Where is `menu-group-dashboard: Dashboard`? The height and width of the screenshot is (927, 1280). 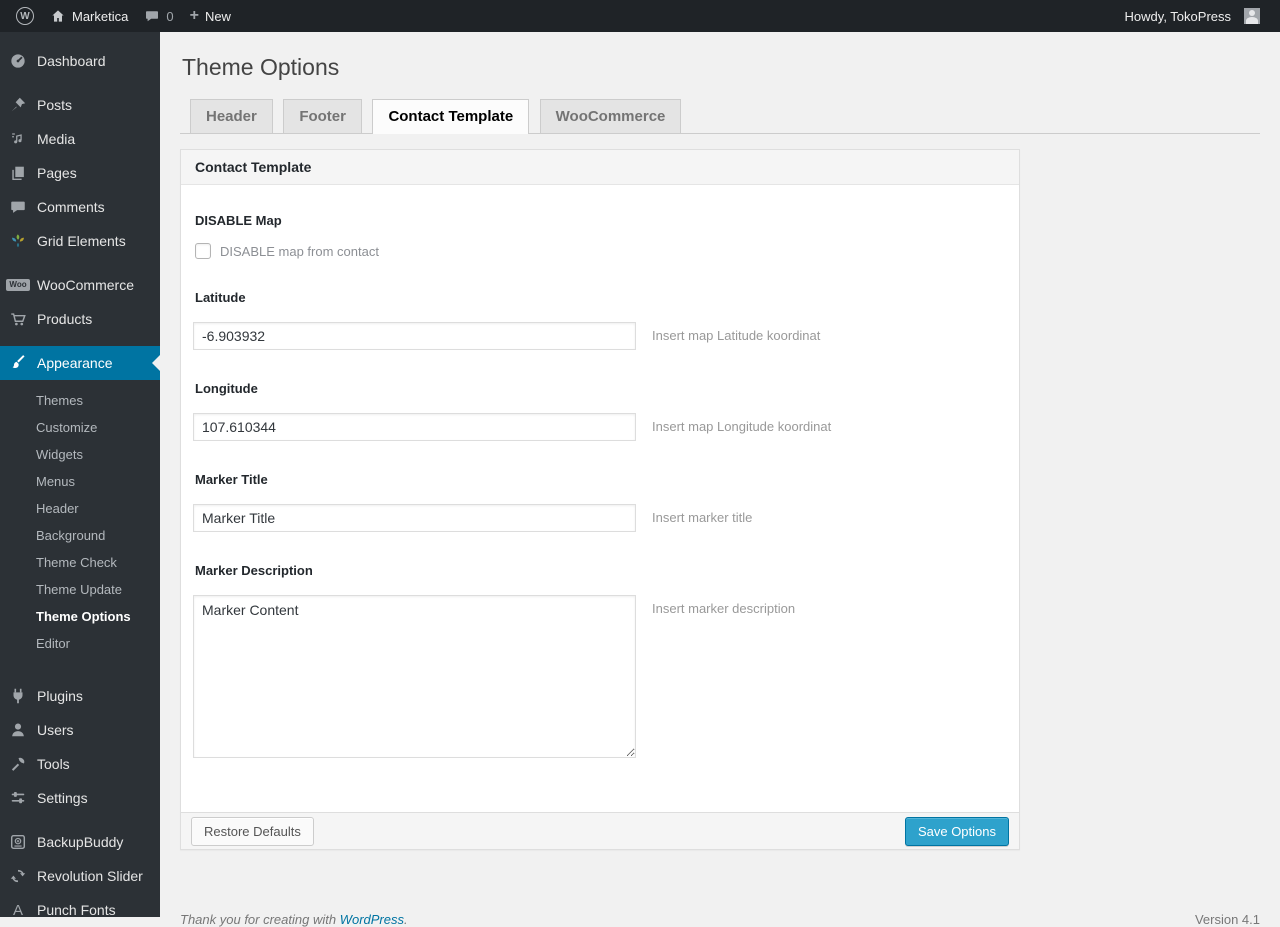 menu-group-dashboard: Dashboard is located at coordinates (80, 61).